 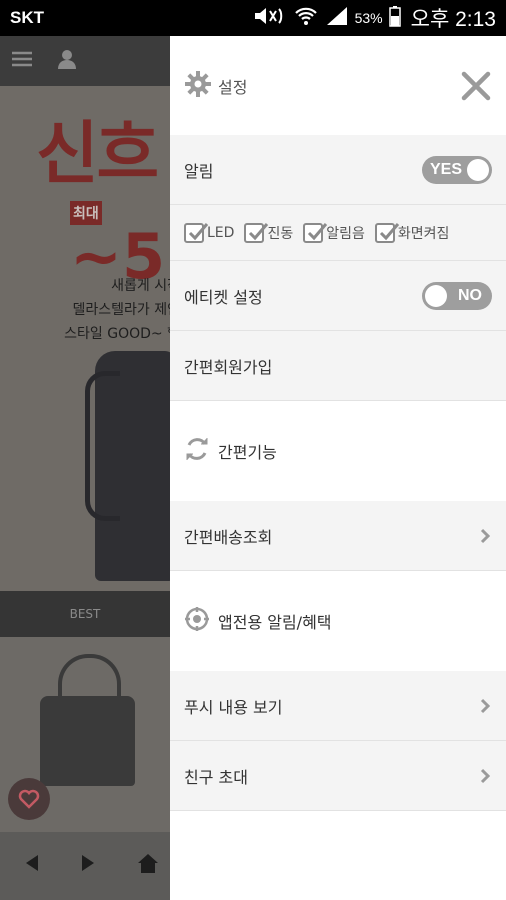 What do you see at coordinates (117, 310) in the screenshot?
I see `banner-description: 새롭게 시작 델라스텔라가 제안 스타일 GOOD~ 헬` at bounding box center [117, 310].